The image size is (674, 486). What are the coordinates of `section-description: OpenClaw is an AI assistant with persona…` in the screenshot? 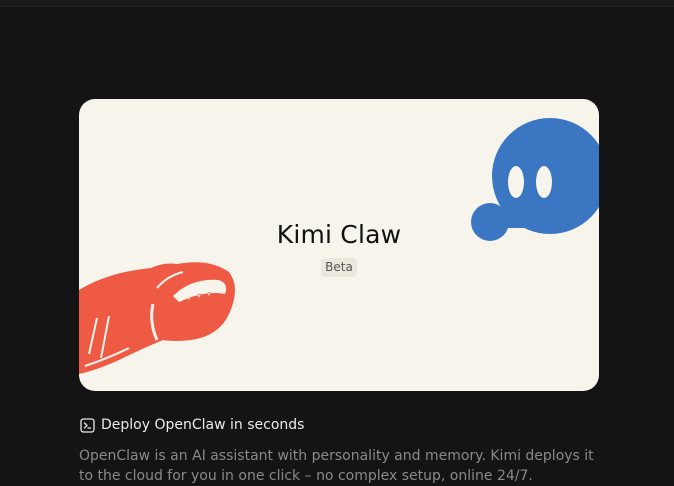 It's located at (336, 466).